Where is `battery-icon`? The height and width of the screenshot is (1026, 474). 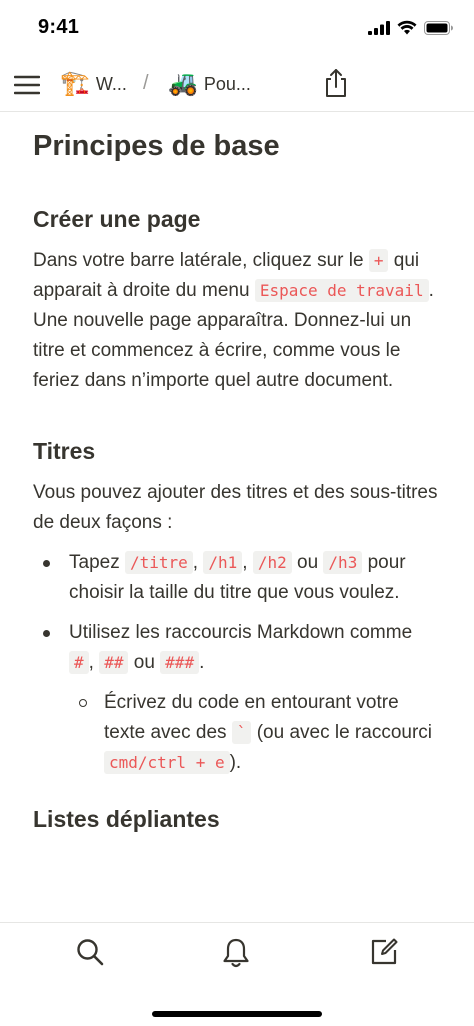 battery-icon is located at coordinates (438, 27).